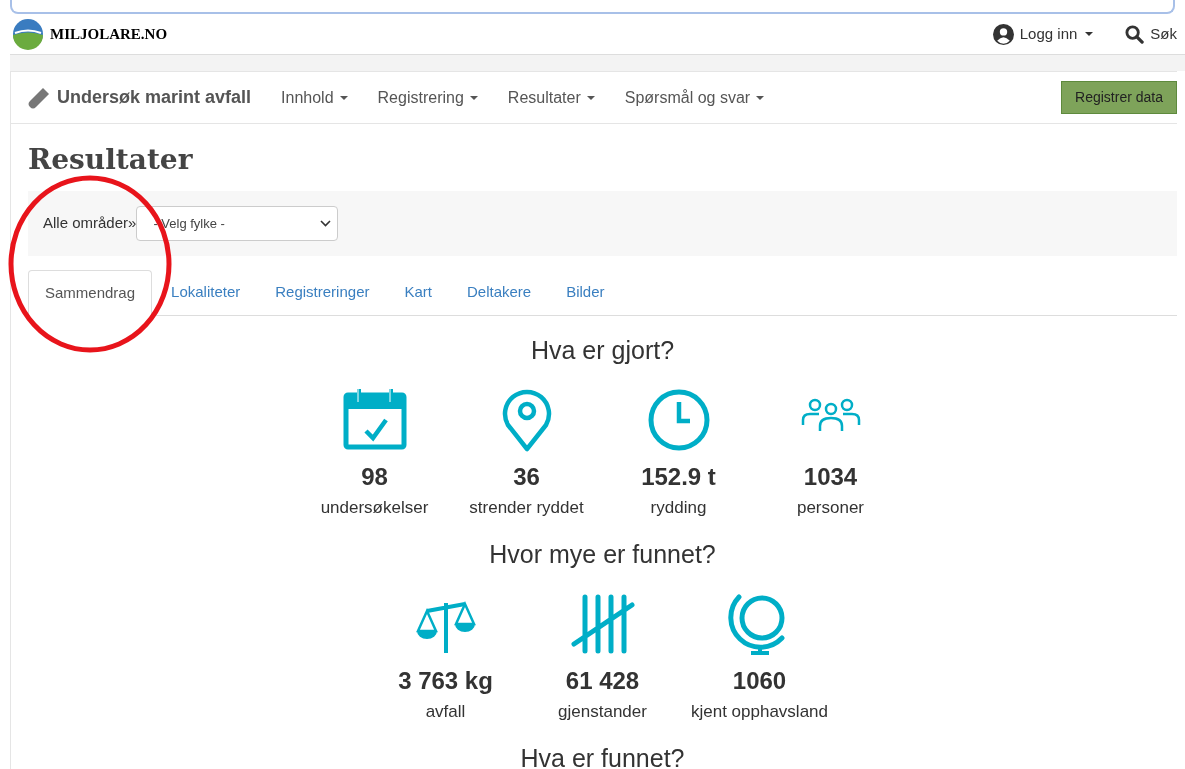 The image size is (1185, 769). I want to click on tab: Lokaliteter, so click(206, 293).